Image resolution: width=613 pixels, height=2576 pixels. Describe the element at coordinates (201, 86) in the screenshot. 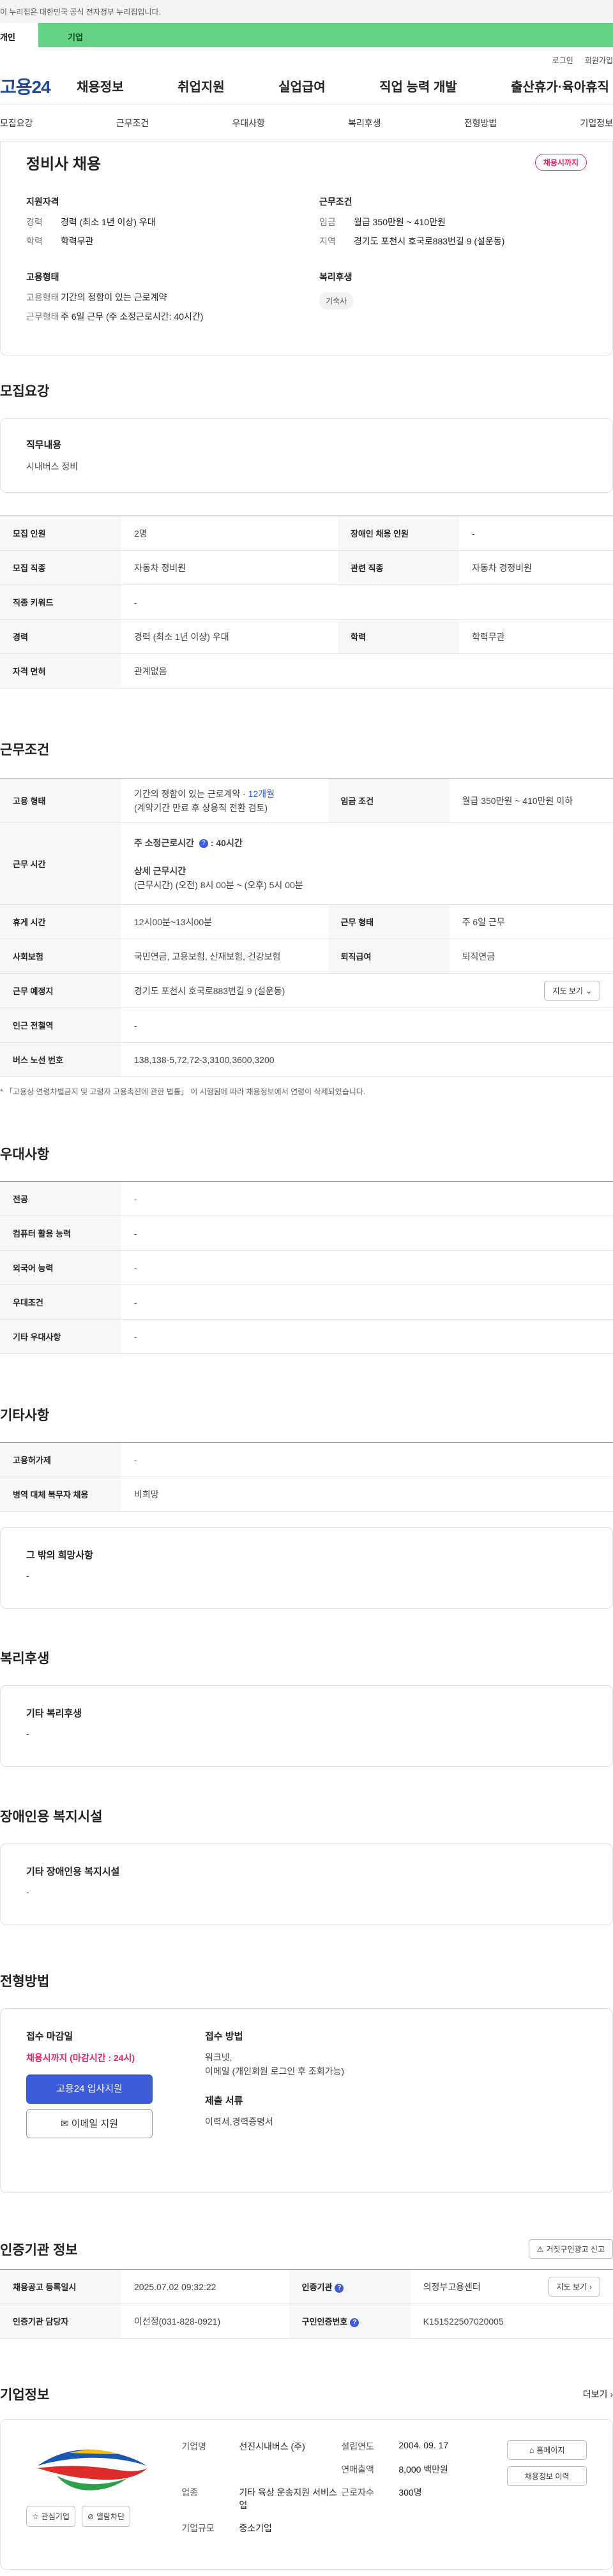

I see `gnb-item-employment-support: 취업지원` at that location.